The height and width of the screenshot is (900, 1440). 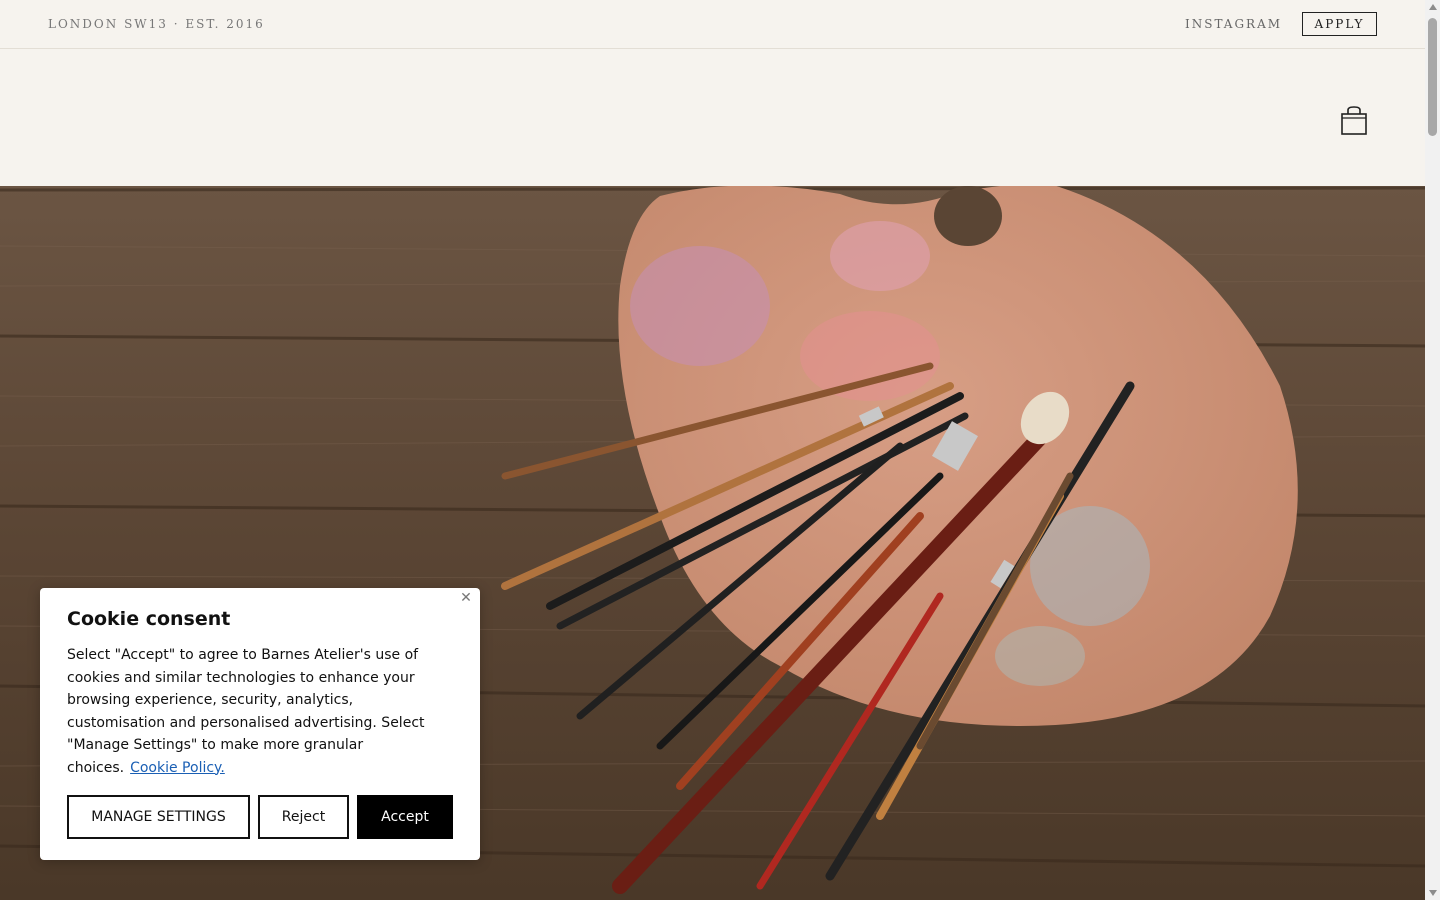 I want to click on accept-button: Accept, so click(x=405, y=817).